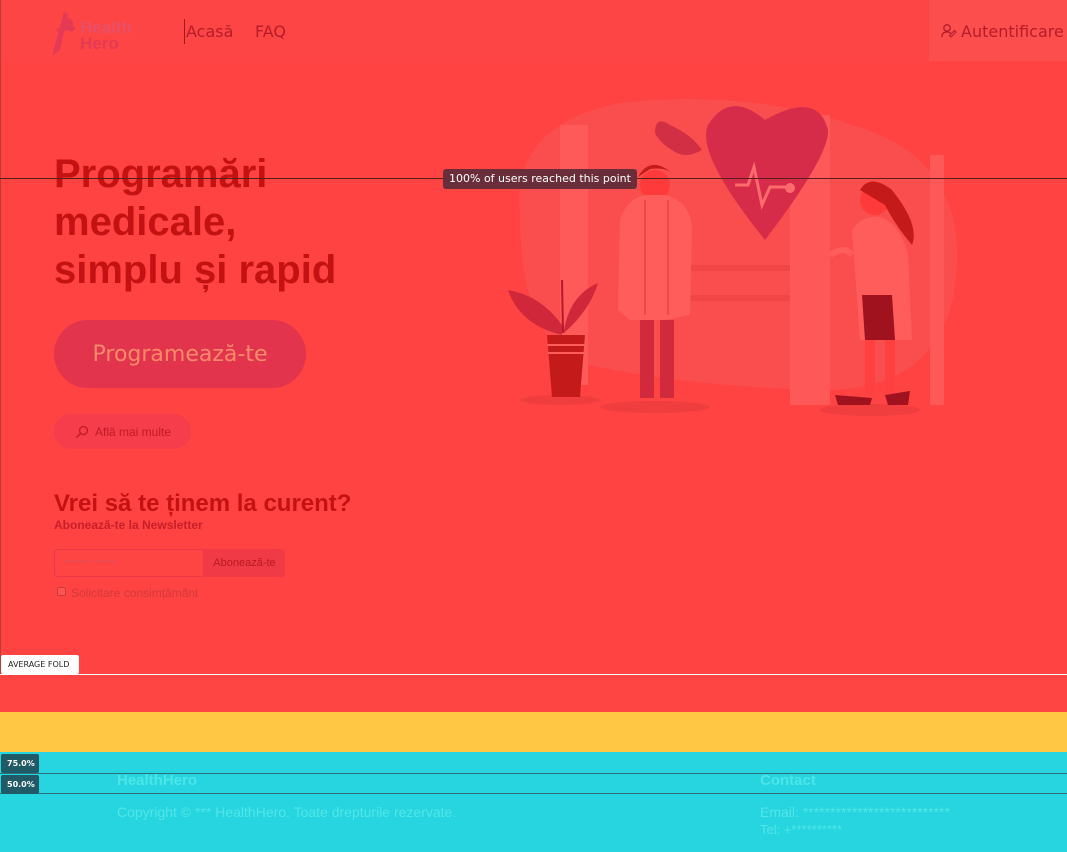 The width and height of the screenshot is (1067, 852). Describe the element at coordinates (180, 354) in the screenshot. I see `book-appointment-button: Programează-te` at that location.